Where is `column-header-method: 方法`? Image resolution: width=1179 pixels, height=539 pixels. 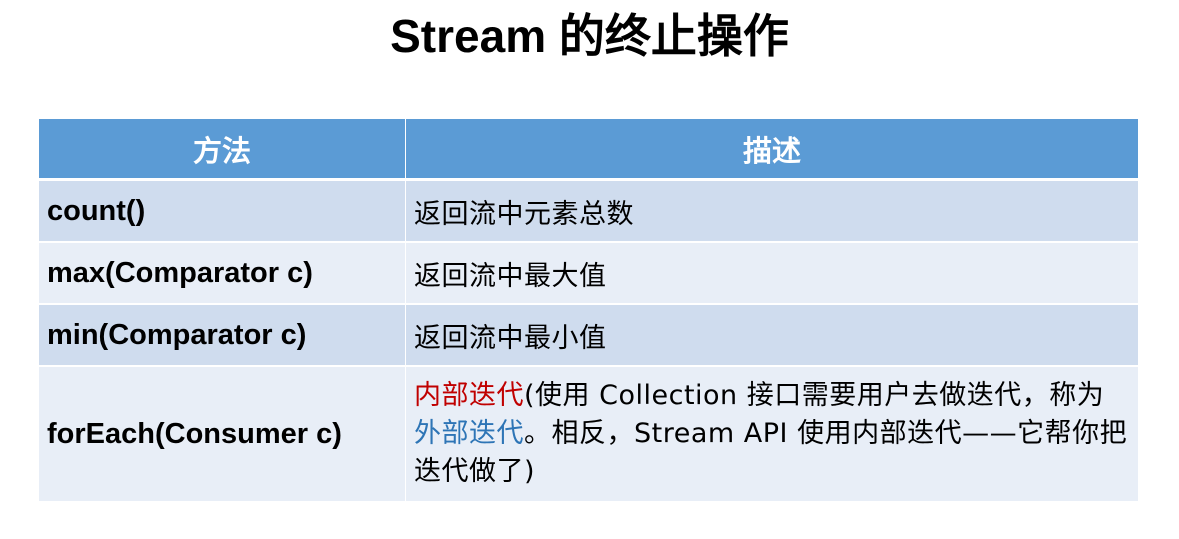
column-header-method: 方法 is located at coordinates (222, 149).